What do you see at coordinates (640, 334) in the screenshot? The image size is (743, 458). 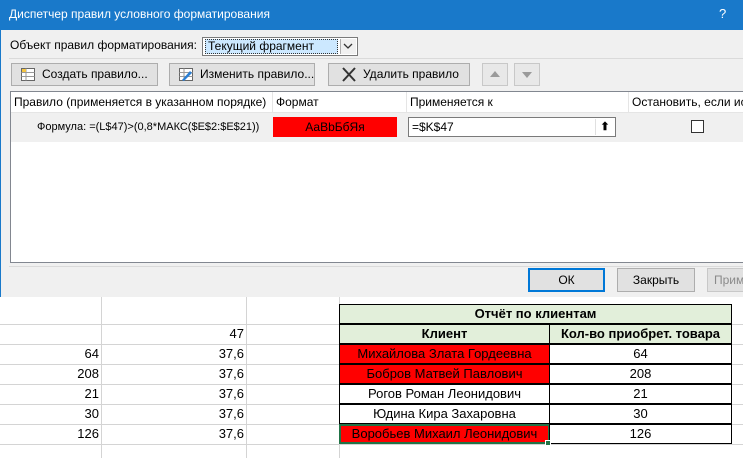 I see `table-header-qty: Кол-во приобрет. товара` at bounding box center [640, 334].